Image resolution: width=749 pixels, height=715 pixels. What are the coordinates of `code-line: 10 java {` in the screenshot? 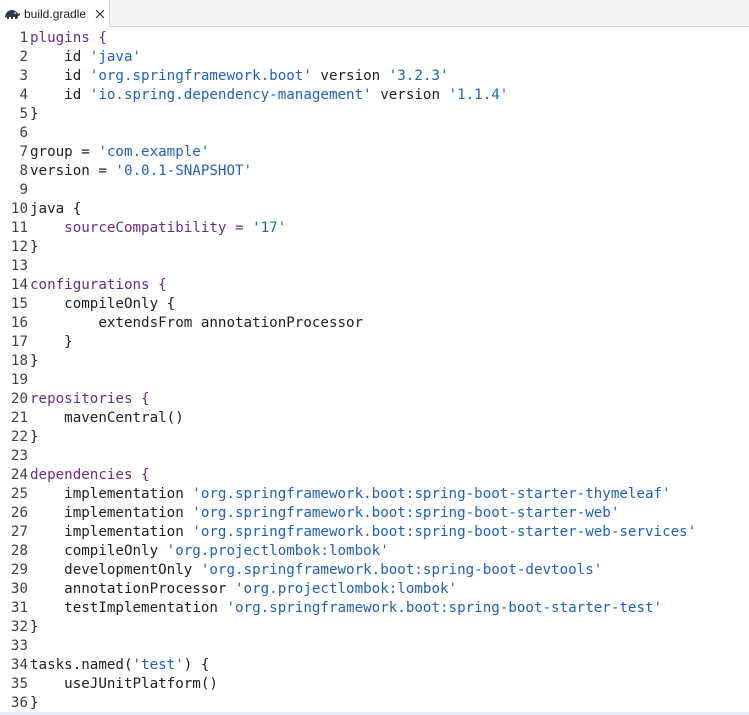 It's located at (374, 209).